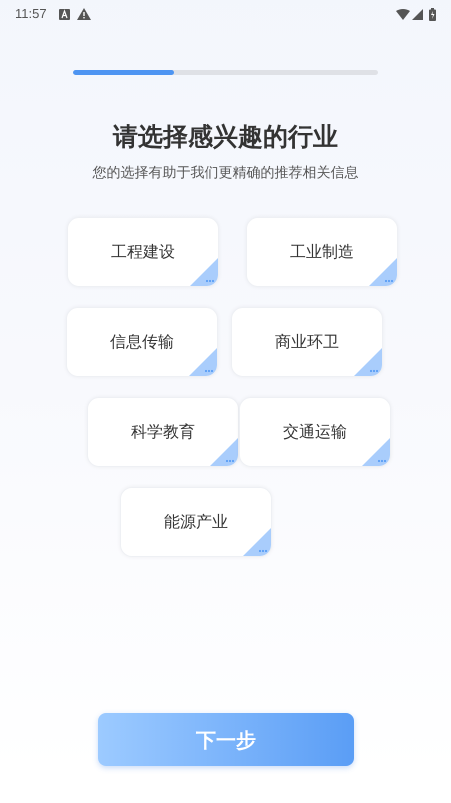 The width and height of the screenshot is (451, 803). Describe the element at coordinates (403, 14) in the screenshot. I see `wifi-icon` at that location.